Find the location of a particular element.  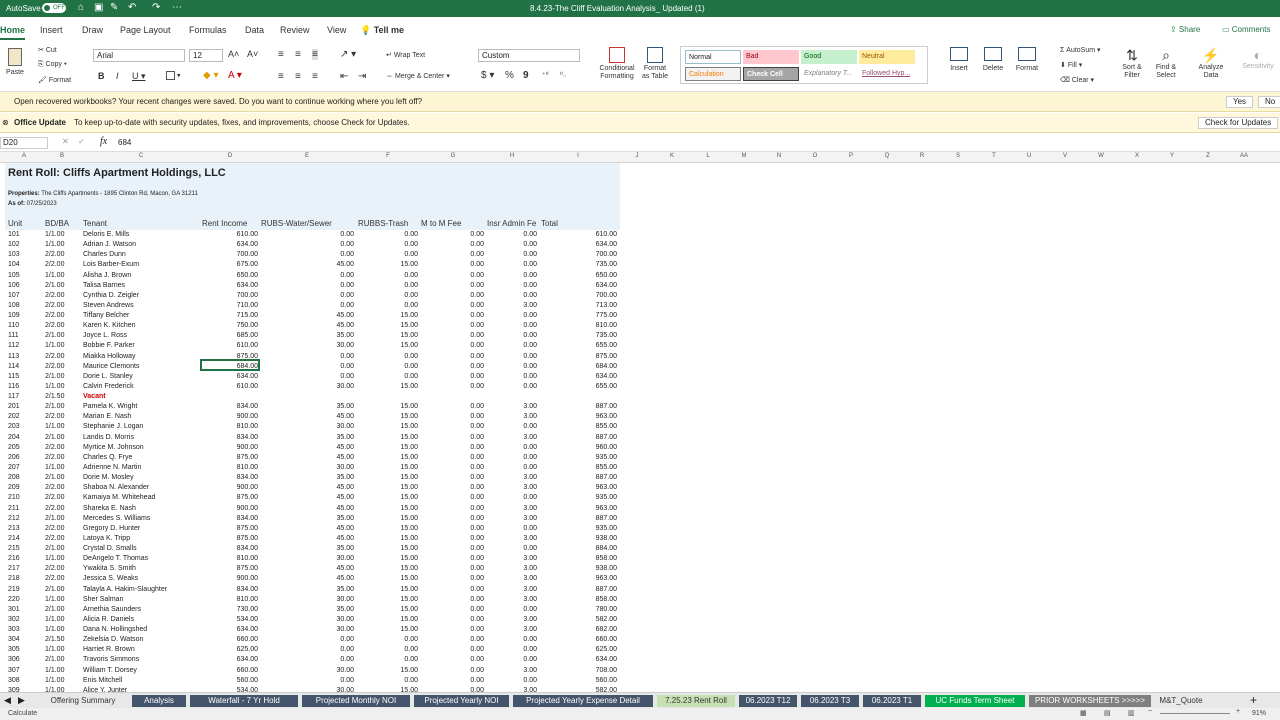

sheet-tab: Projected Yearly NOI is located at coordinates (461, 701).